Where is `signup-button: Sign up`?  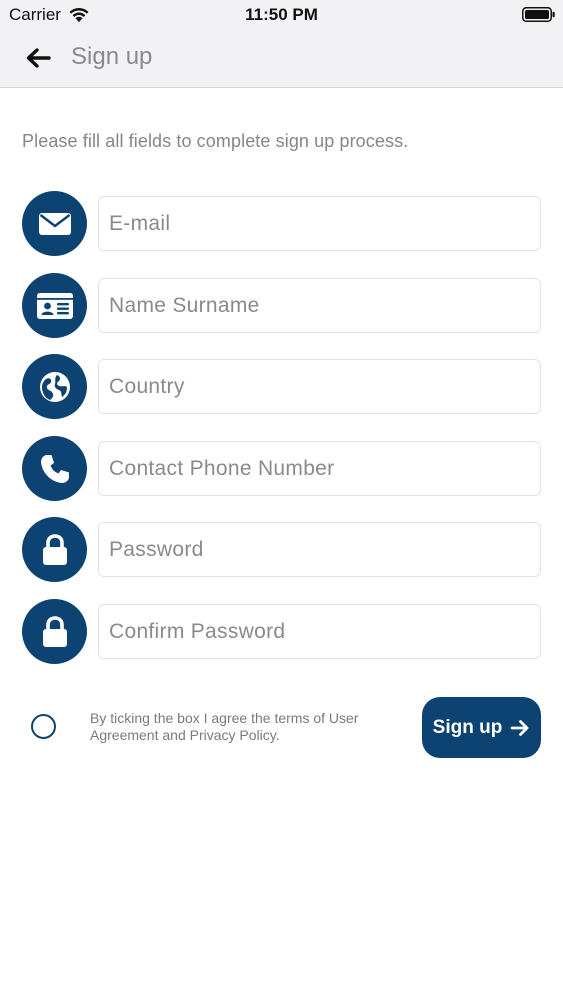
signup-button: Sign up is located at coordinates (481, 727).